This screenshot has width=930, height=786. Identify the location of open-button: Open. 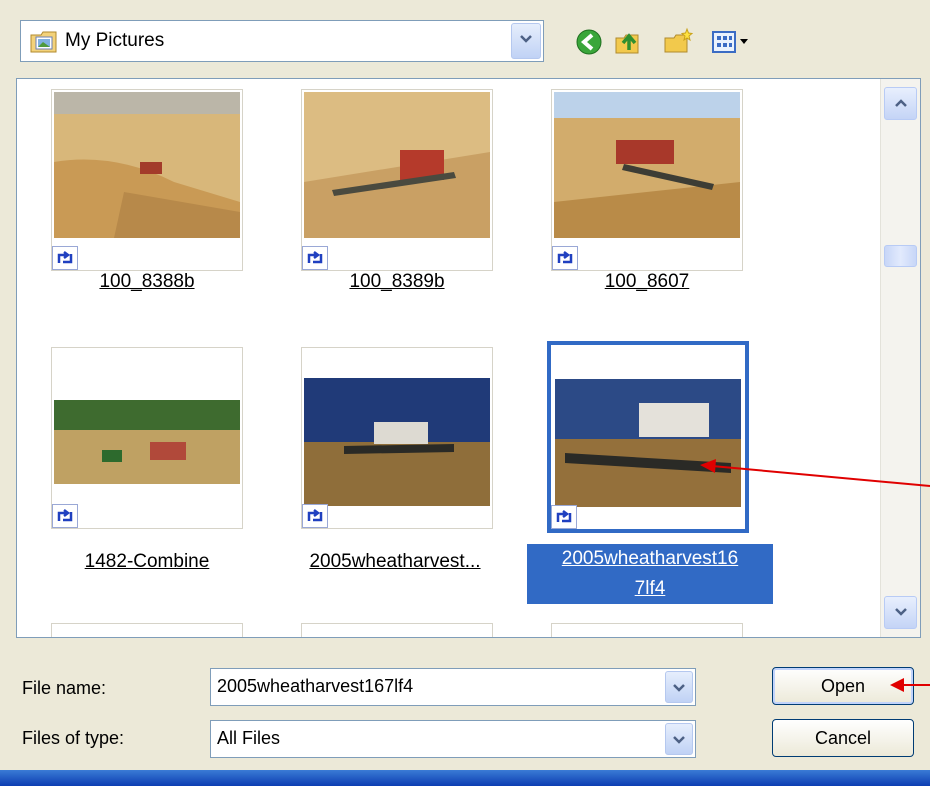
(843, 686).